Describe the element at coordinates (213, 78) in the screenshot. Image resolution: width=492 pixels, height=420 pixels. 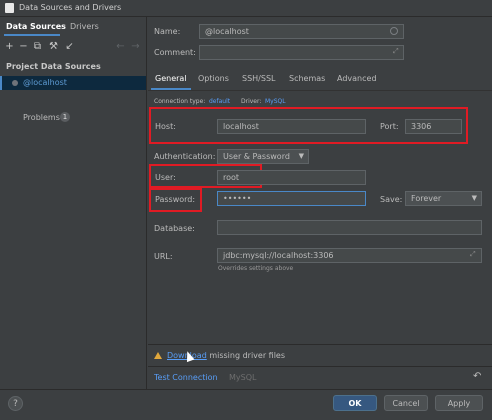
I see `tab-options: Options` at that location.